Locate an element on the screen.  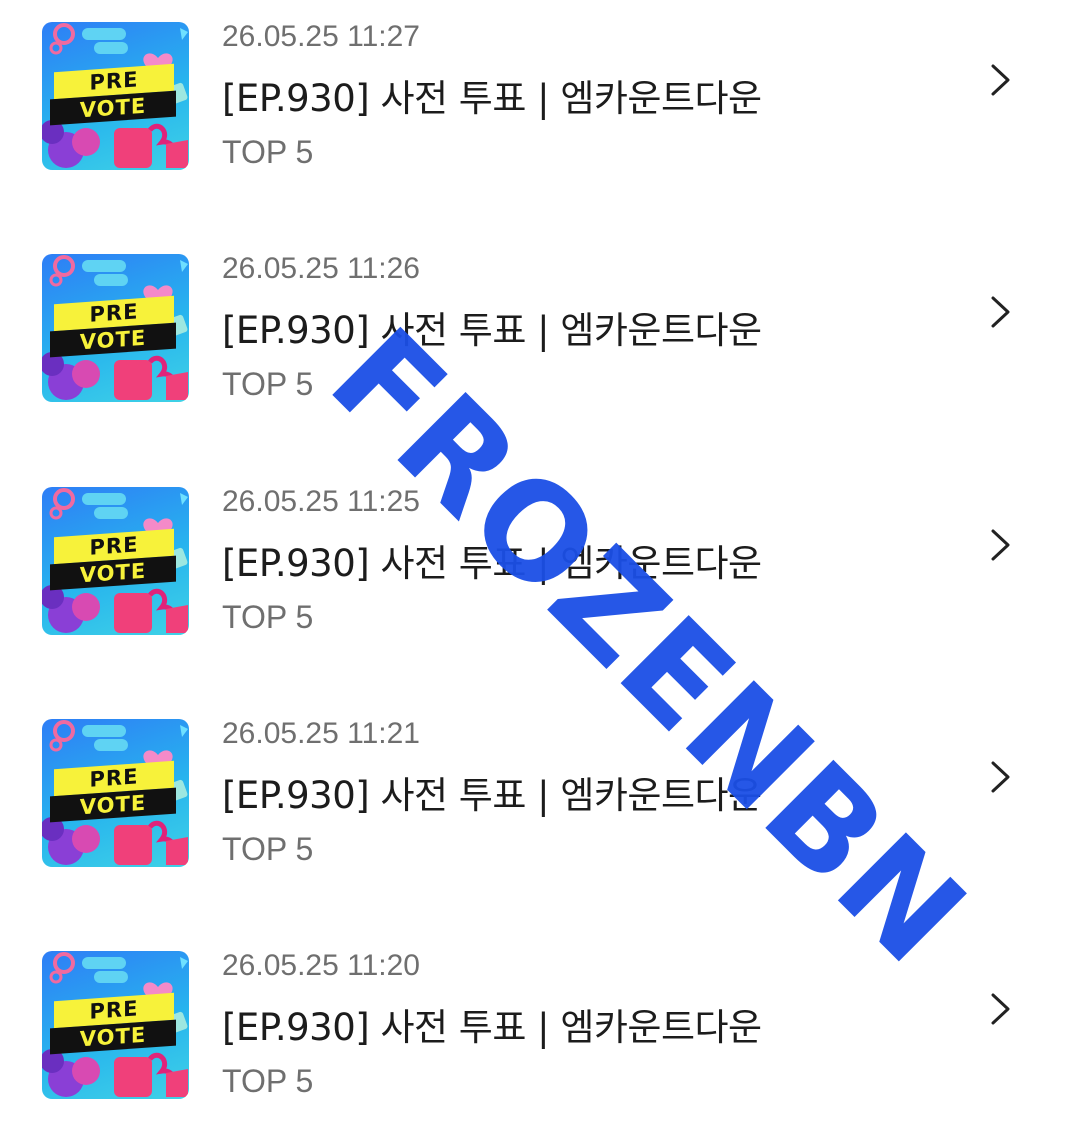
item-date: 26.05.25 11:26 is located at coordinates (321, 268).